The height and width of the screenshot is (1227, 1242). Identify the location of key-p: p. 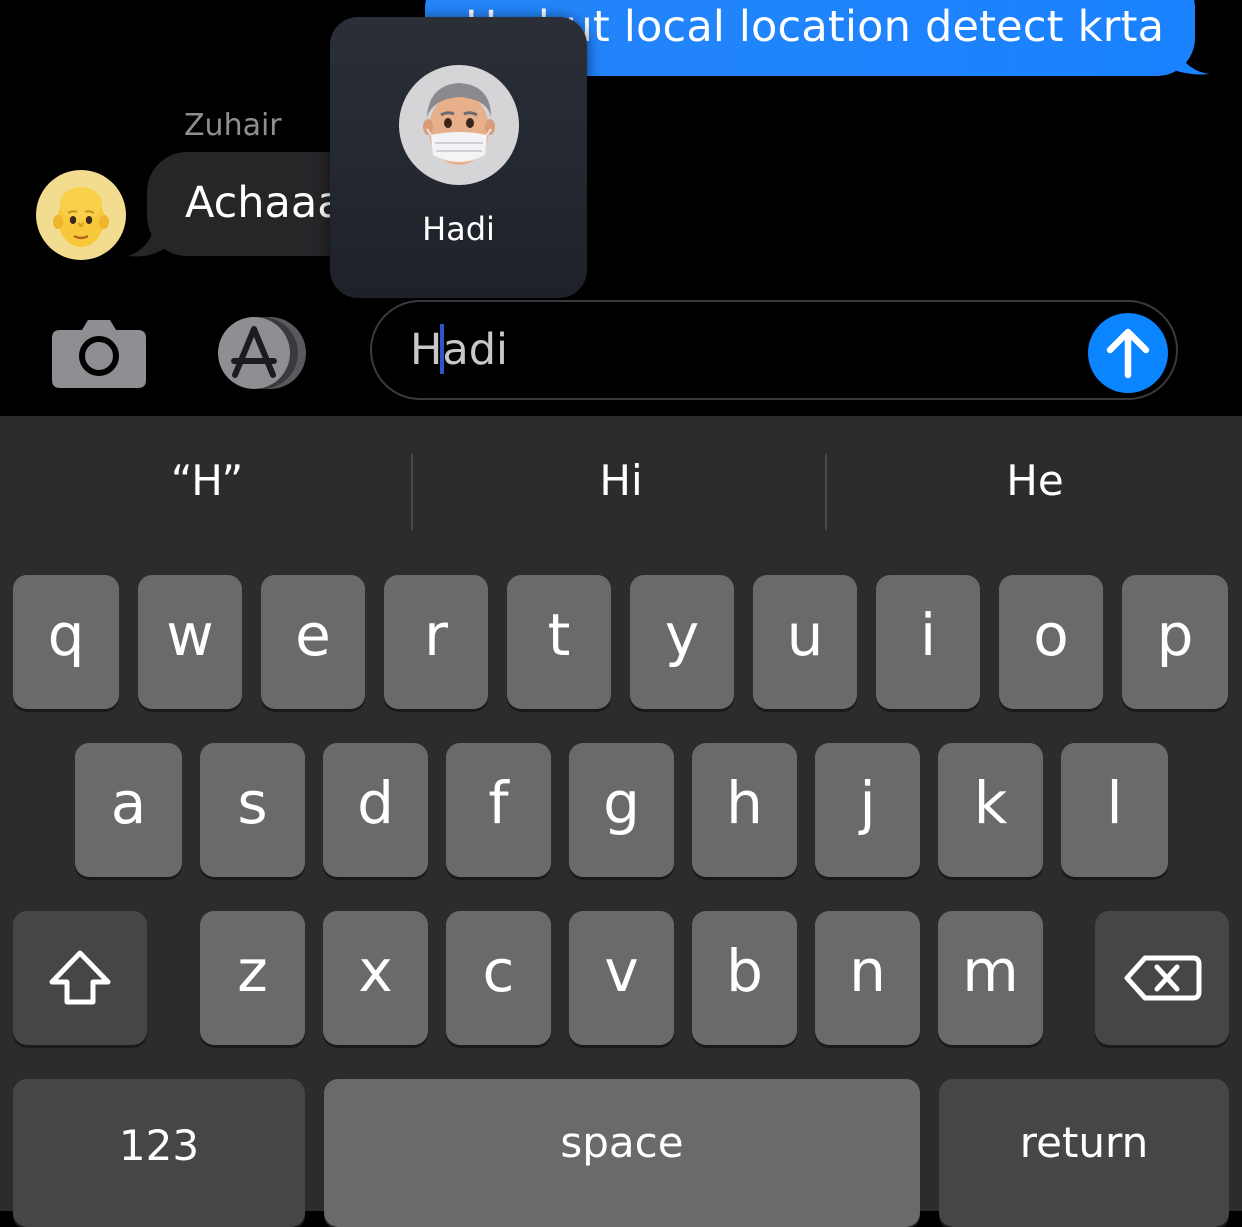
(1175, 642).